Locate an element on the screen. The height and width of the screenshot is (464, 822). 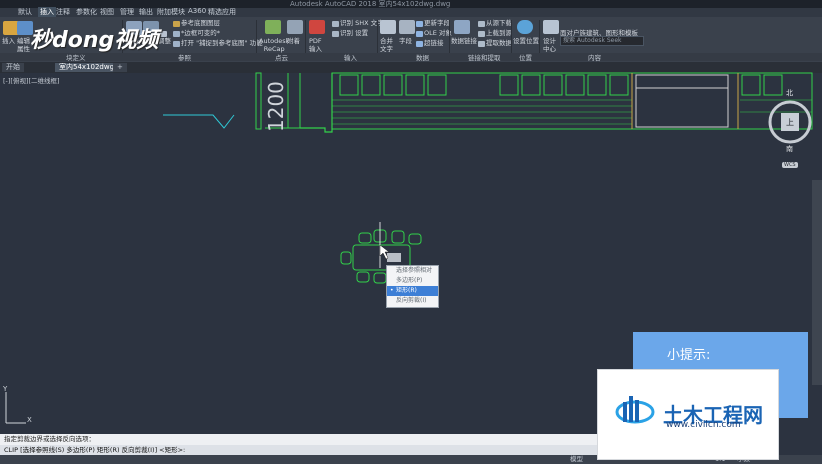
cad-facade is located at coordinates (572, 101).